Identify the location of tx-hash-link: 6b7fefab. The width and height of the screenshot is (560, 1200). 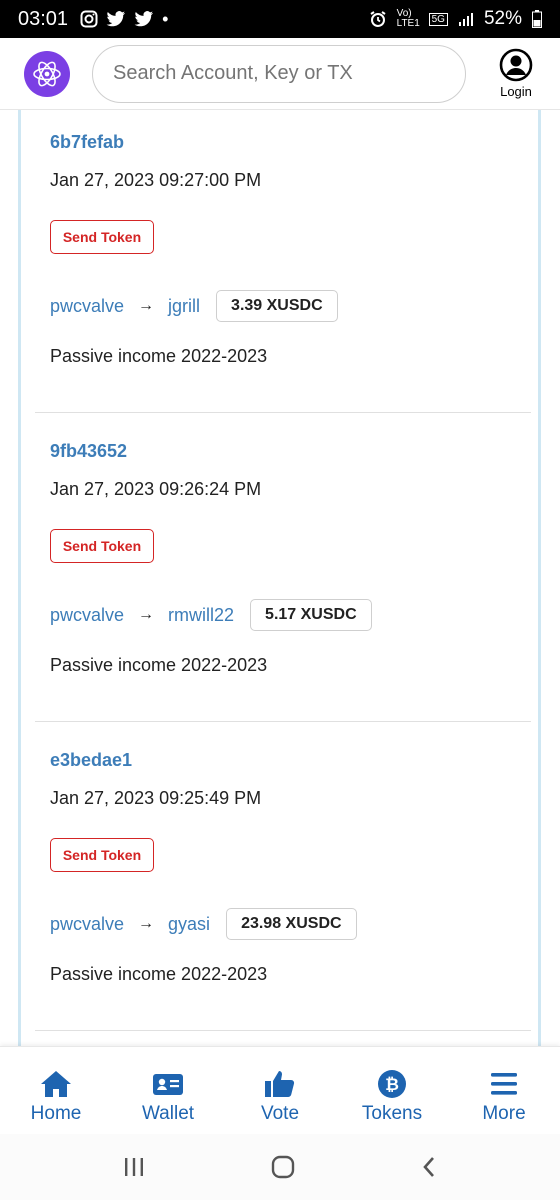
(87, 142).